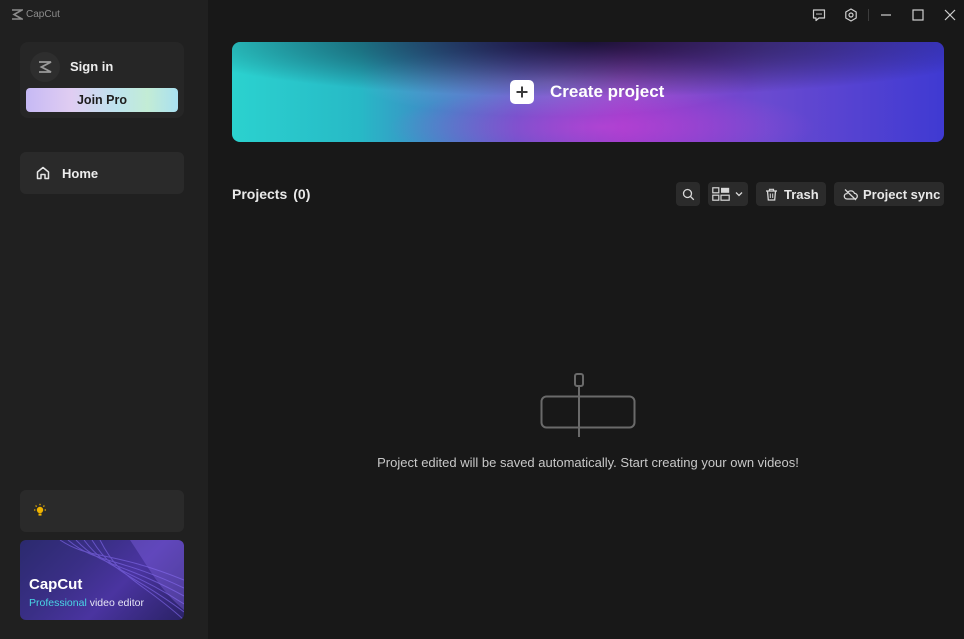 The width and height of the screenshot is (964, 639). What do you see at coordinates (102, 580) in the screenshot?
I see `promo-card: CapCut Professional video editor` at bounding box center [102, 580].